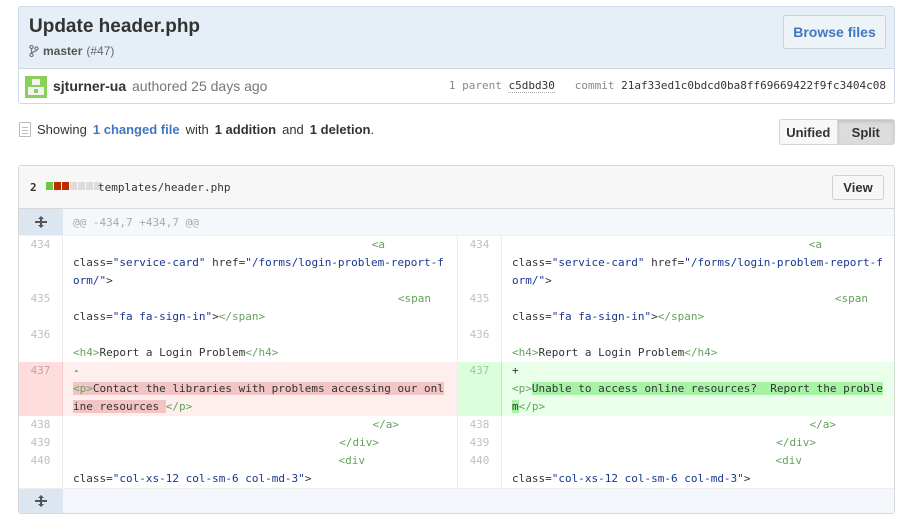 Image resolution: width=907 pixels, height=529 pixels. Describe the element at coordinates (62, 51) in the screenshot. I see `branch-name: master` at that location.